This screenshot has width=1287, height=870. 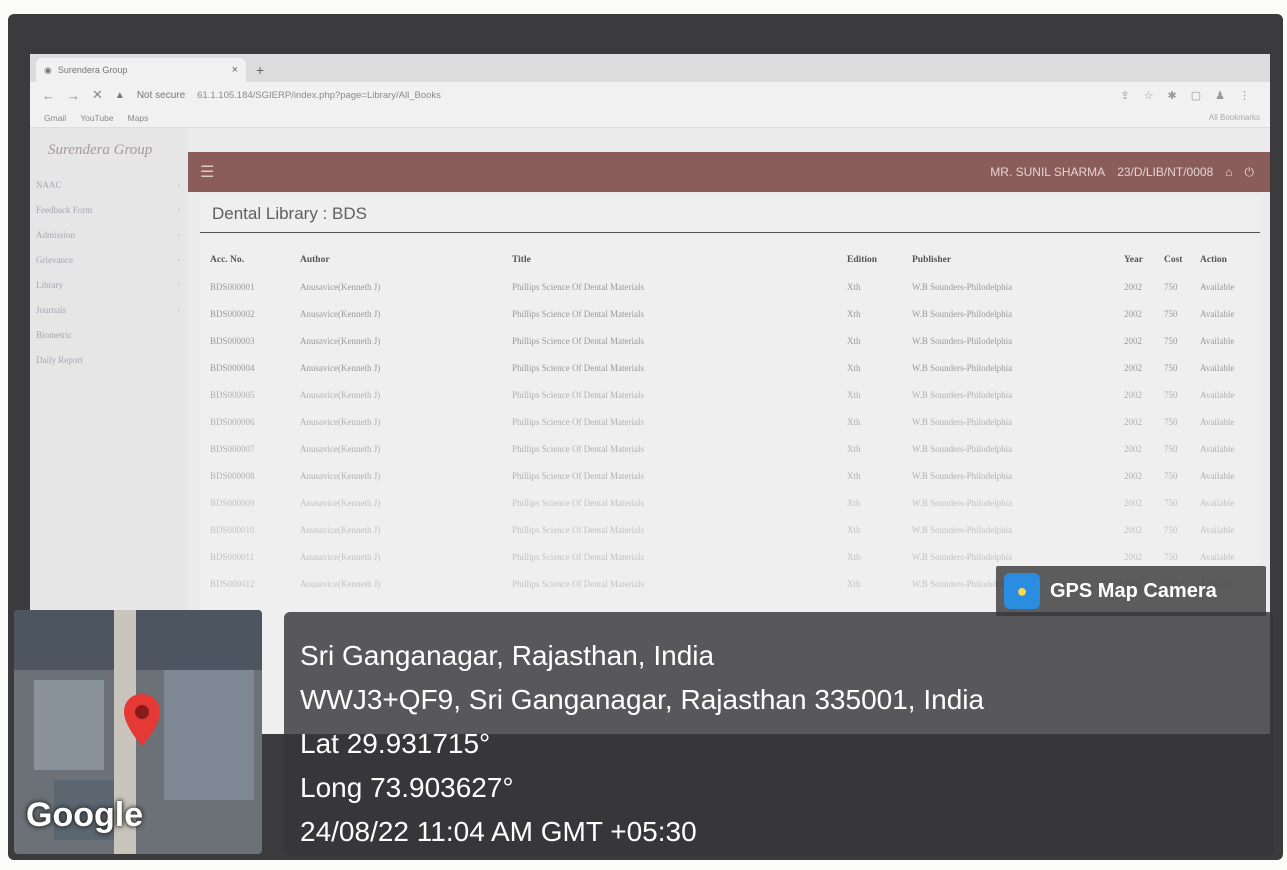 What do you see at coordinates (97, 95) in the screenshot?
I see `close-icon: ✕` at bounding box center [97, 95].